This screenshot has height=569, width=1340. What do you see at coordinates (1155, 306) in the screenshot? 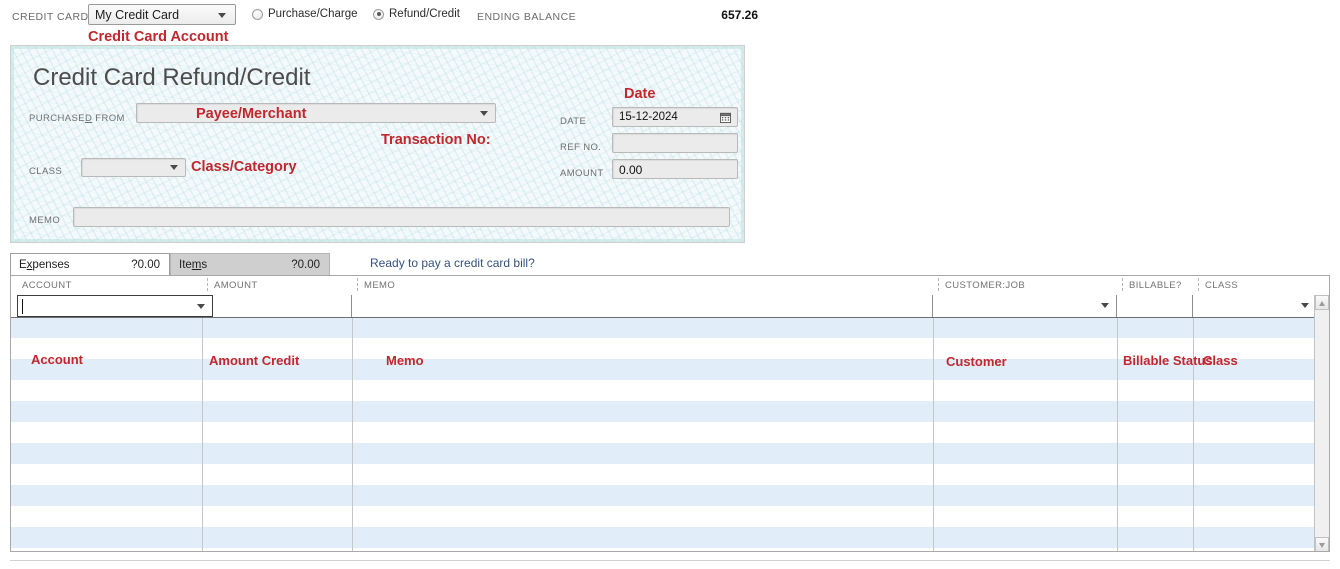
I see `grid-cell-billable` at bounding box center [1155, 306].